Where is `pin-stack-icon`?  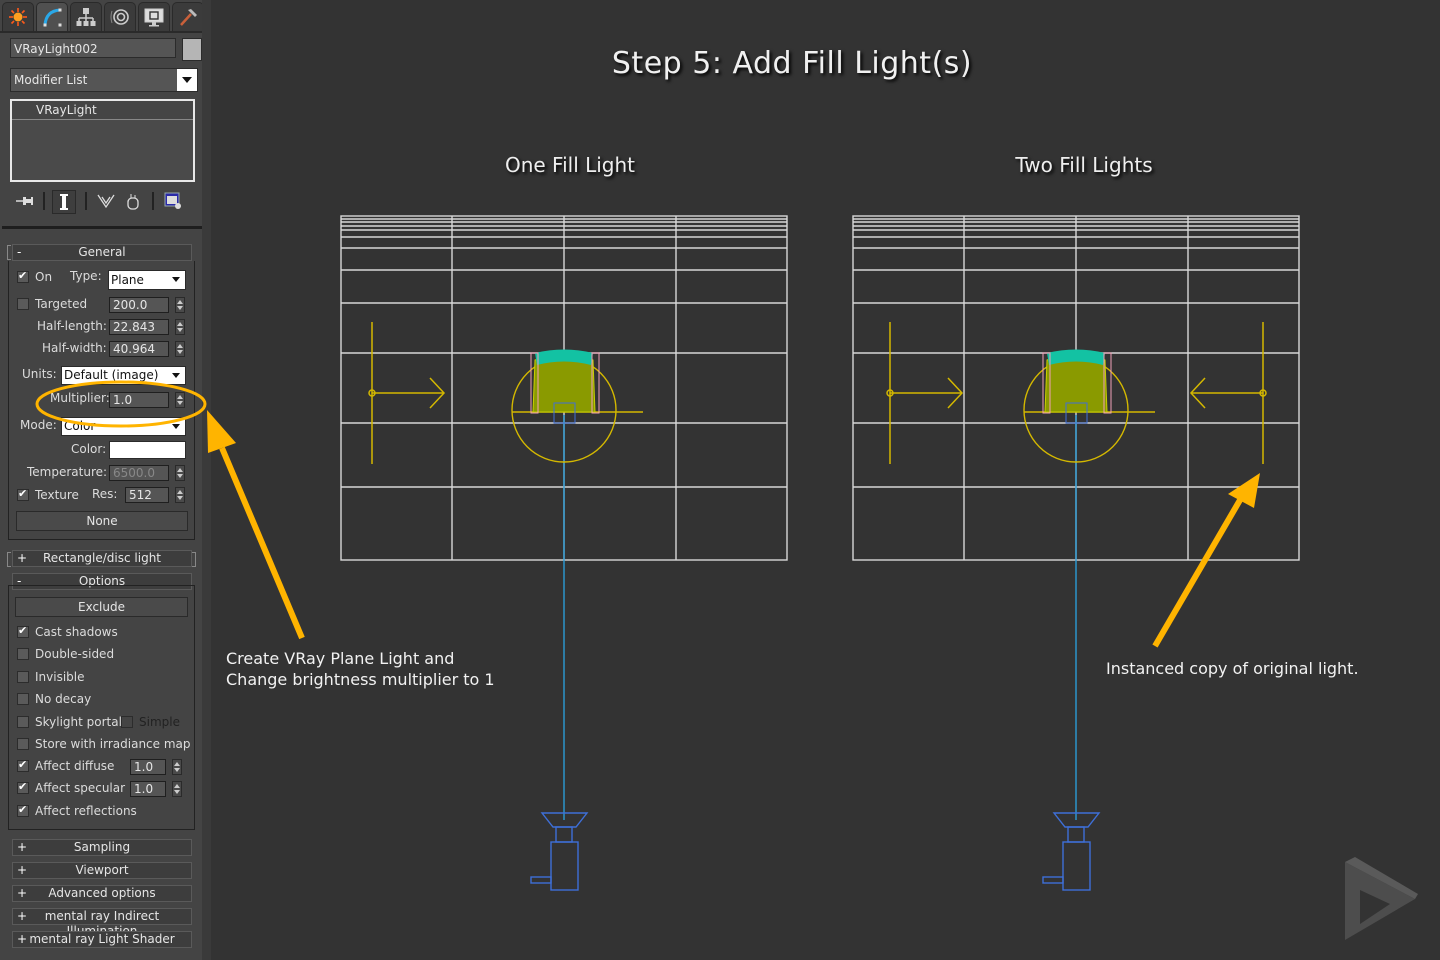
pin-stack-icon is located at coordinates (24, 201).